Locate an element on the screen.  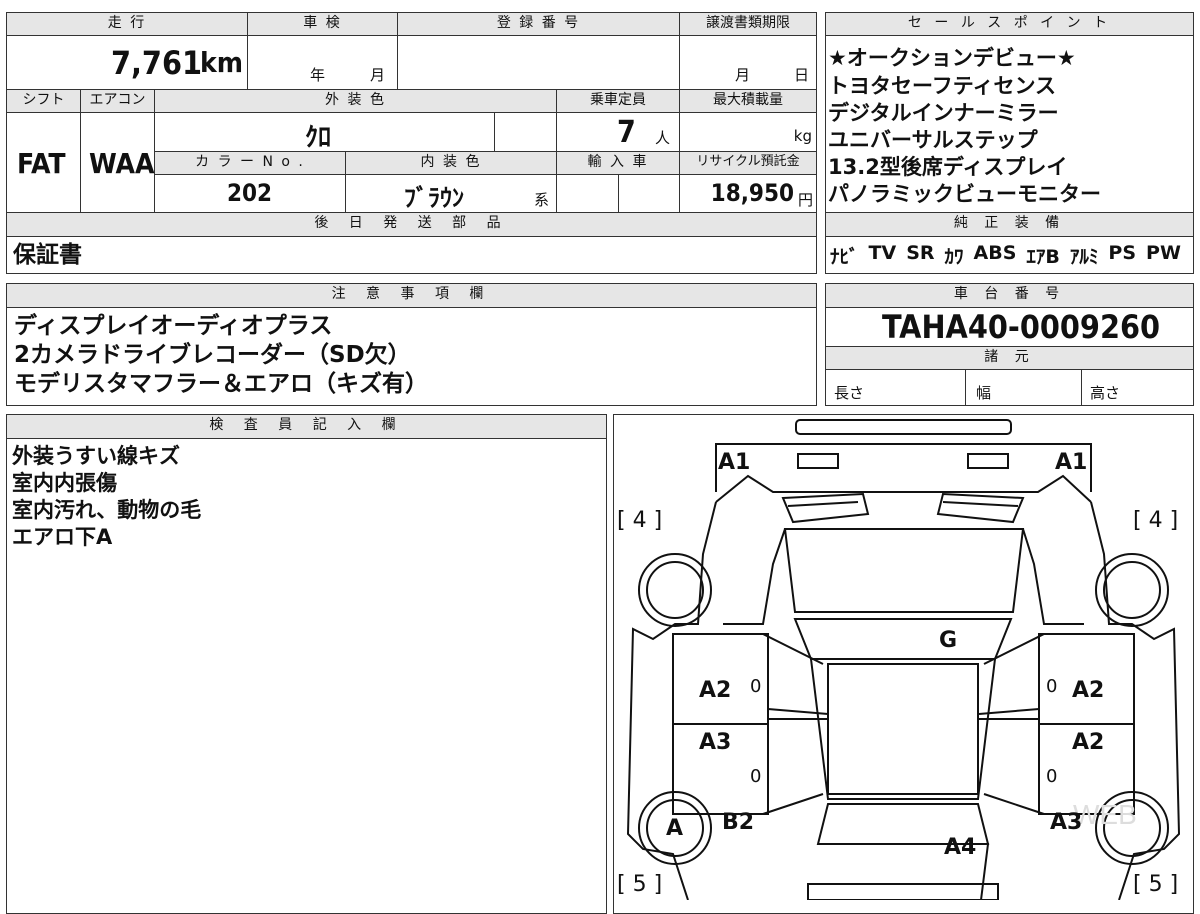
chassis-header: 車 台 番 号 is located at coordinates (1009, 295).